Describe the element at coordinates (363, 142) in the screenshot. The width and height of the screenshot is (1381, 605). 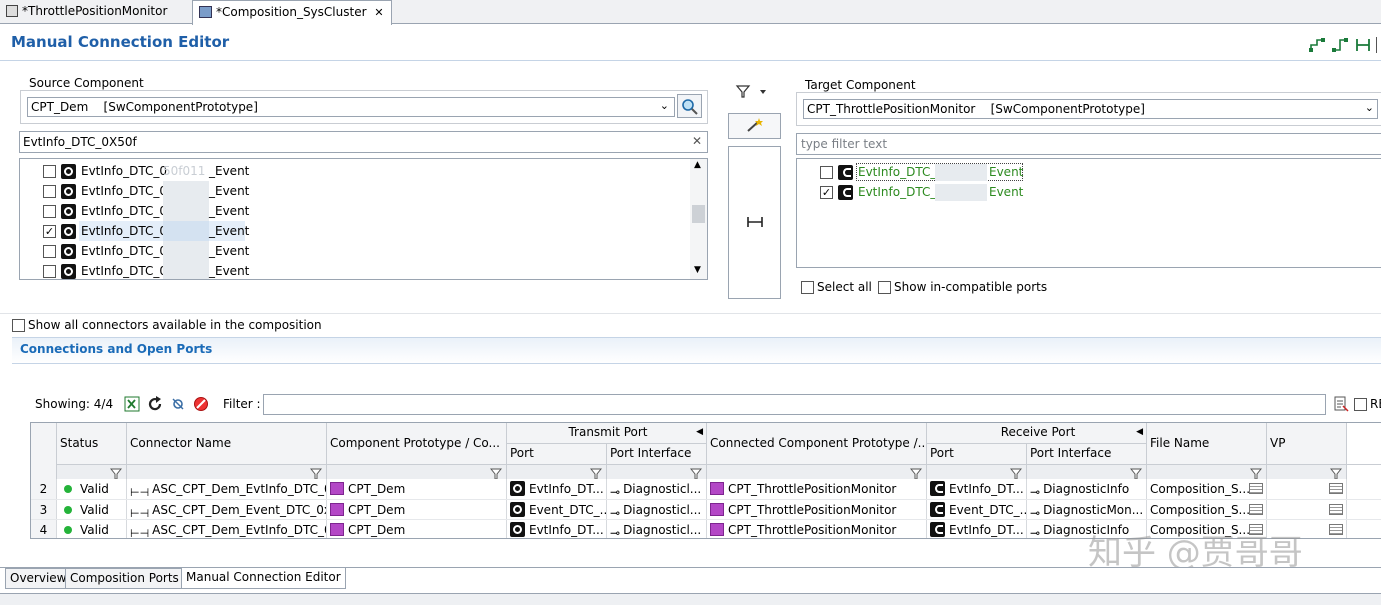
I see `source-filter-input: EvtInfo_DTC_0X50f ✕` at that location.